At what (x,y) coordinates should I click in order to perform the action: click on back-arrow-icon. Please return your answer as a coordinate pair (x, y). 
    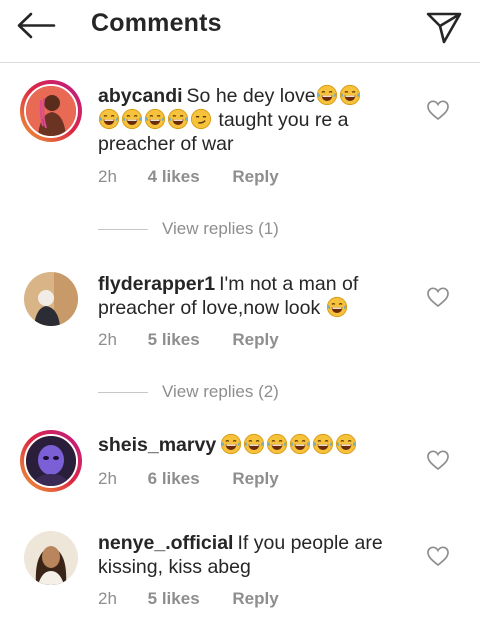
    Looking at the image, I should click on (36, 25).